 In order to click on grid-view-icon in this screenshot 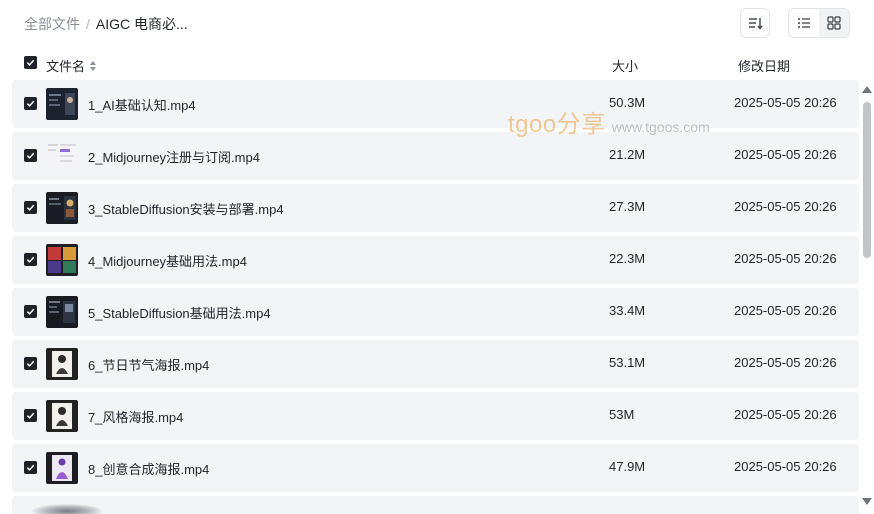, I will do `click(834, 23)`.